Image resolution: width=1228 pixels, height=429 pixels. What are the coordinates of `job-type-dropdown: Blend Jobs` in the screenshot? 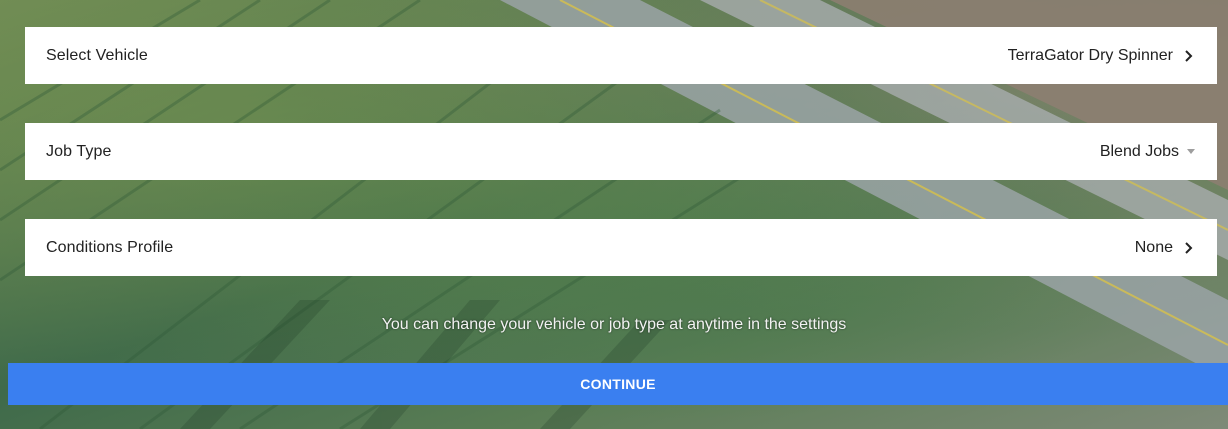 It's located at (1147, 152).